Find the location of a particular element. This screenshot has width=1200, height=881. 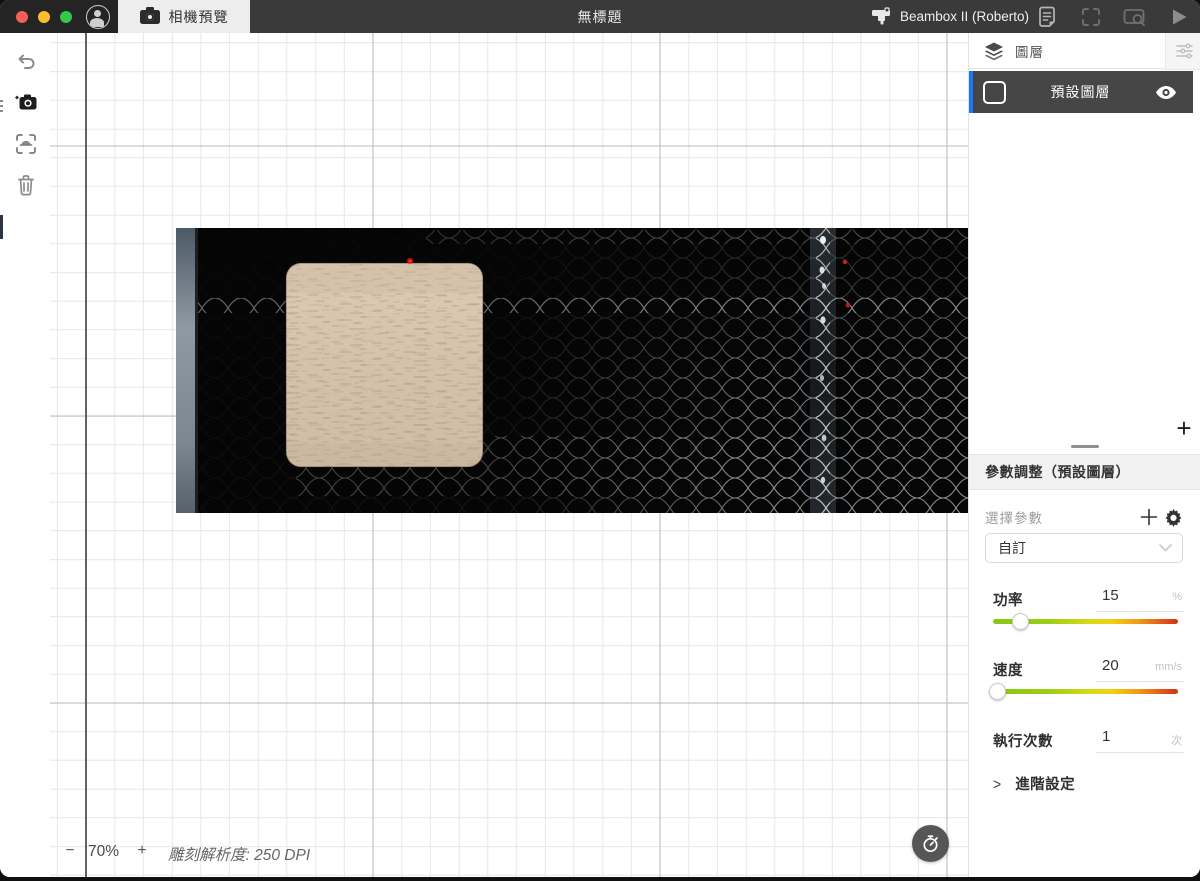

frame-icon is located at coordinates (1091, 17).